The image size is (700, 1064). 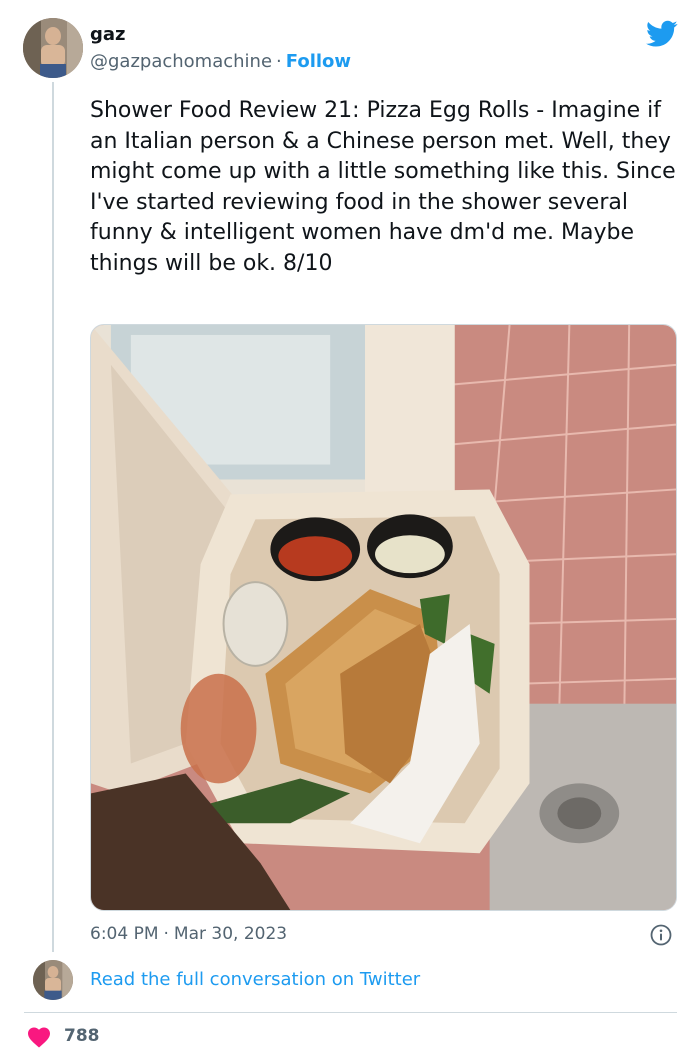 What do you see at coordinates (661, 935) in the screenshot?
I see `info-icon` at bounding box center [661, 935].